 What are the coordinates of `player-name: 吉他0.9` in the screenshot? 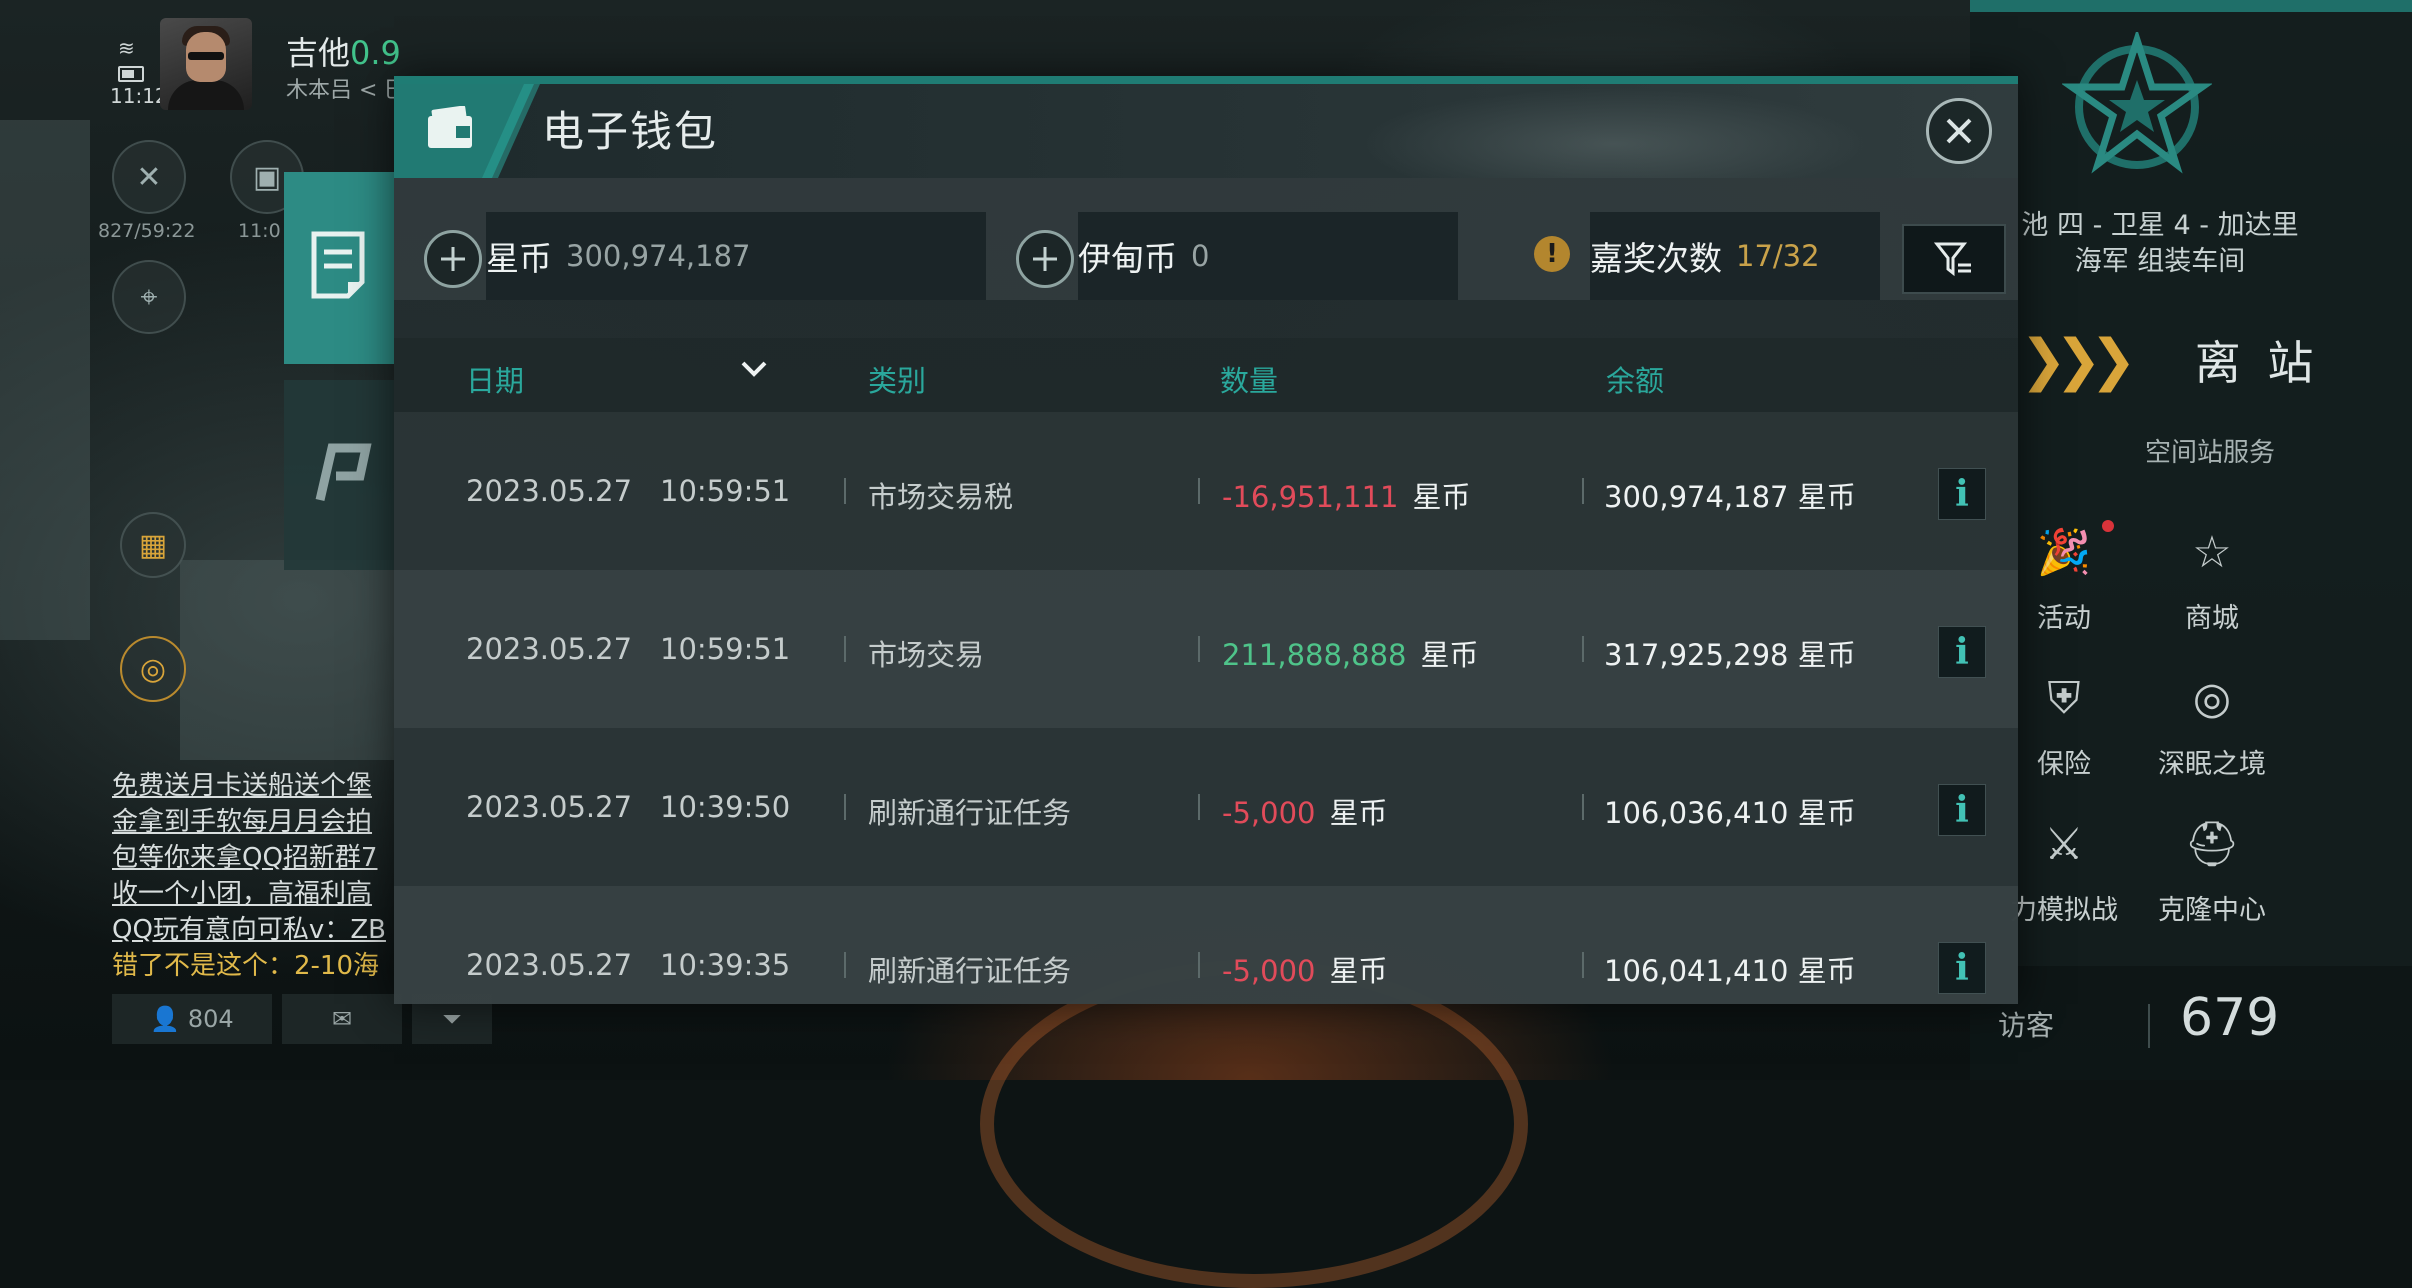 It's located at (343, 53).